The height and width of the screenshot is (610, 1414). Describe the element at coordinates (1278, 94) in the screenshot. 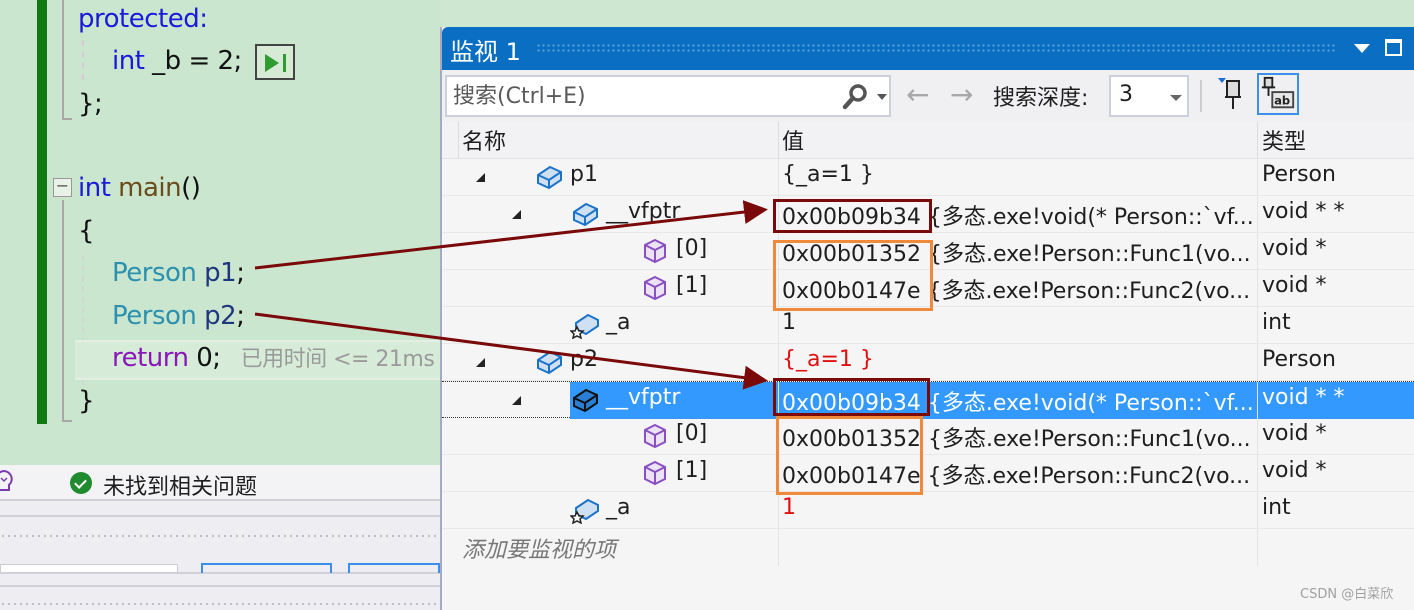

I see `pin-source-button: ab` at that location.